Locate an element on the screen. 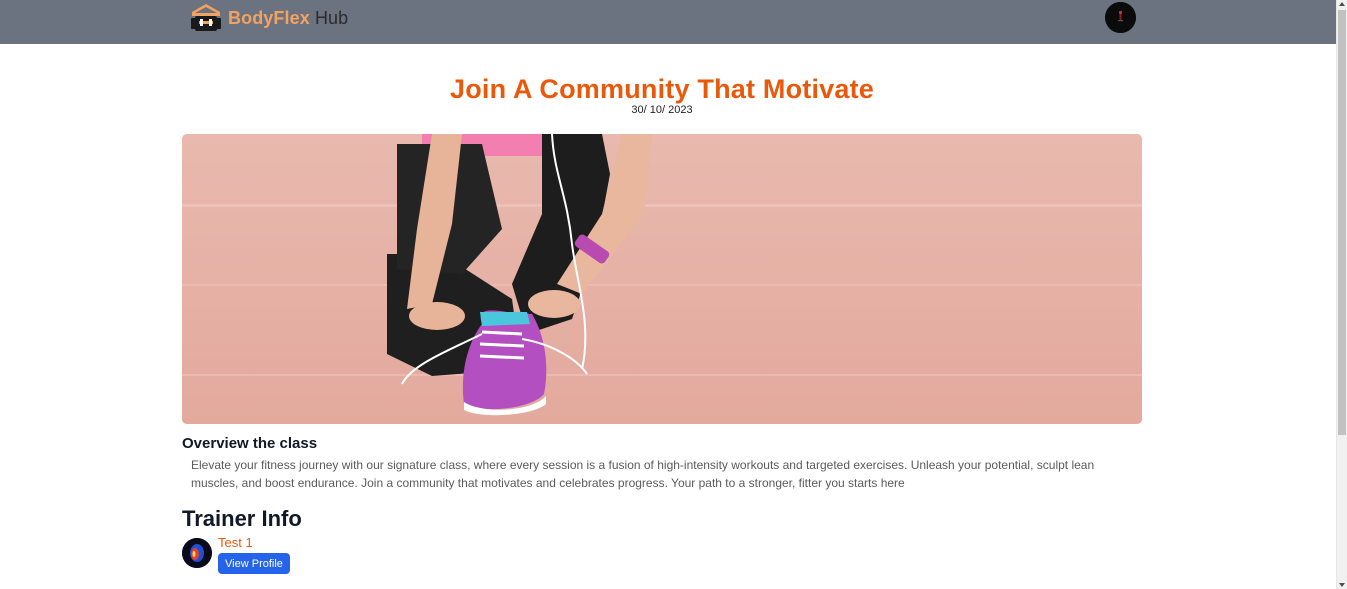 The height and width of the screenshot is (589, 1347). user-avatar-icon is located at coordinates (1120, 17).